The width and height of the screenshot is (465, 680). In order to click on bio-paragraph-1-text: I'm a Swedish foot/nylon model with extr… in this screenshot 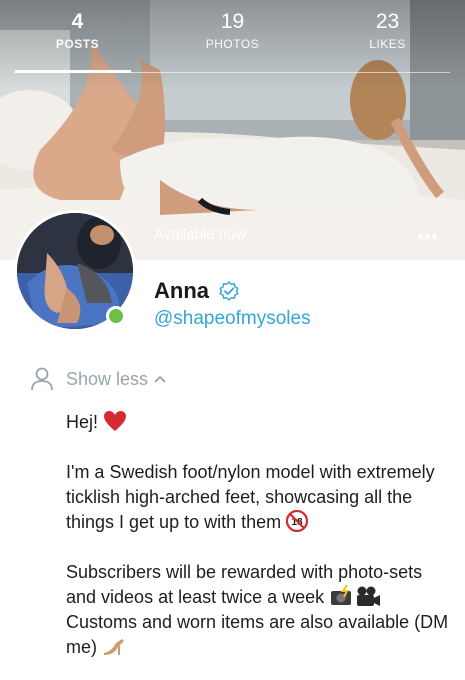, I will do `click(250, 497)`.